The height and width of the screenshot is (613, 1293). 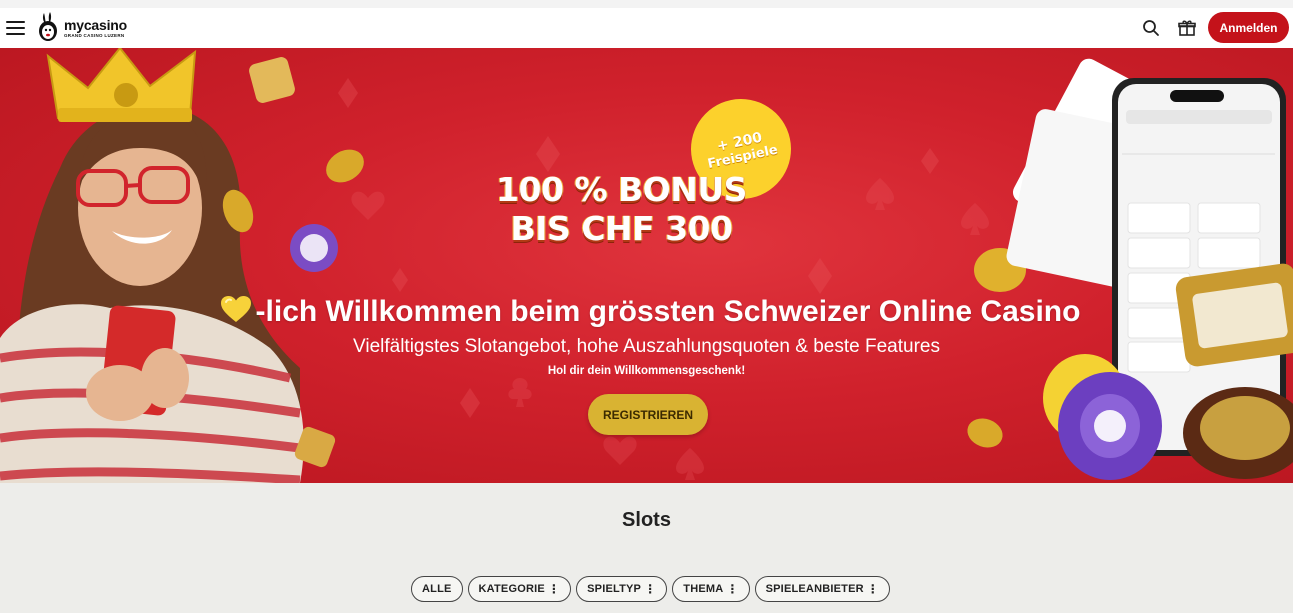 What do you see at coordinates (94, 35) in the screenshot?
I see `logo-subtitle: GRAND CASINO LUZERN` at bounding box center [94, 35].